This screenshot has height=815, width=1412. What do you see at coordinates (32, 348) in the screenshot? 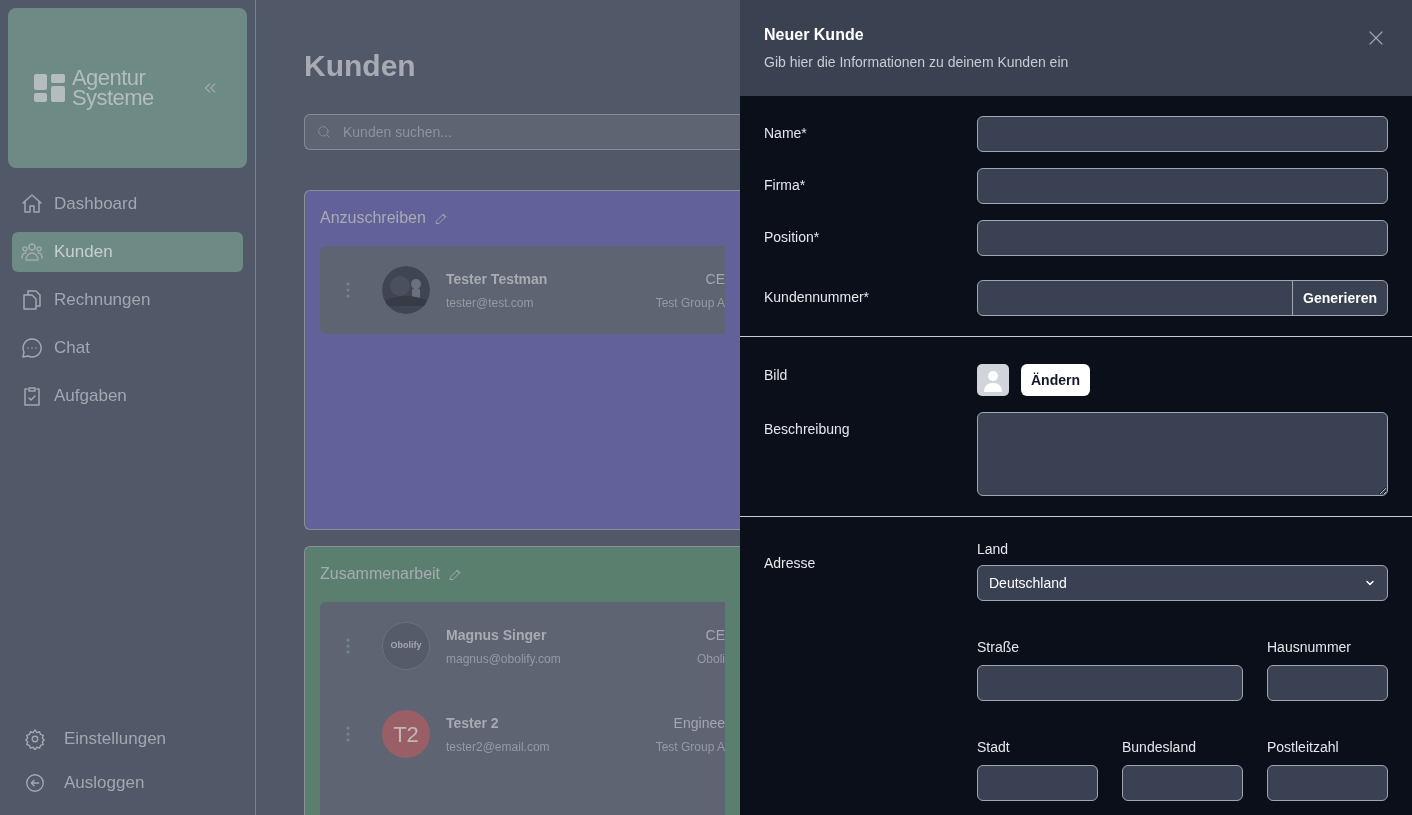
I see `chat-bubble-icon` at bounding box center [32, 348].